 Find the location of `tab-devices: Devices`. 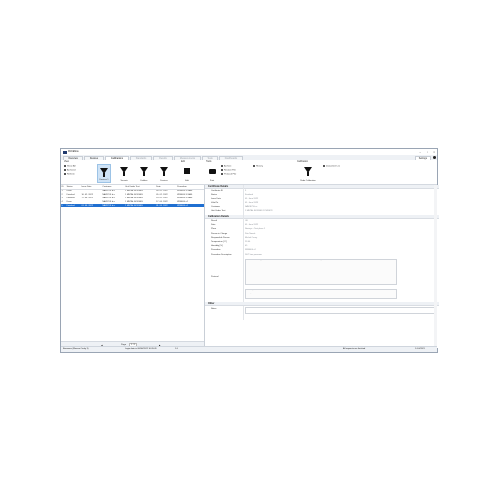

tab-devices: Devices is located at coordinates (94, 157).